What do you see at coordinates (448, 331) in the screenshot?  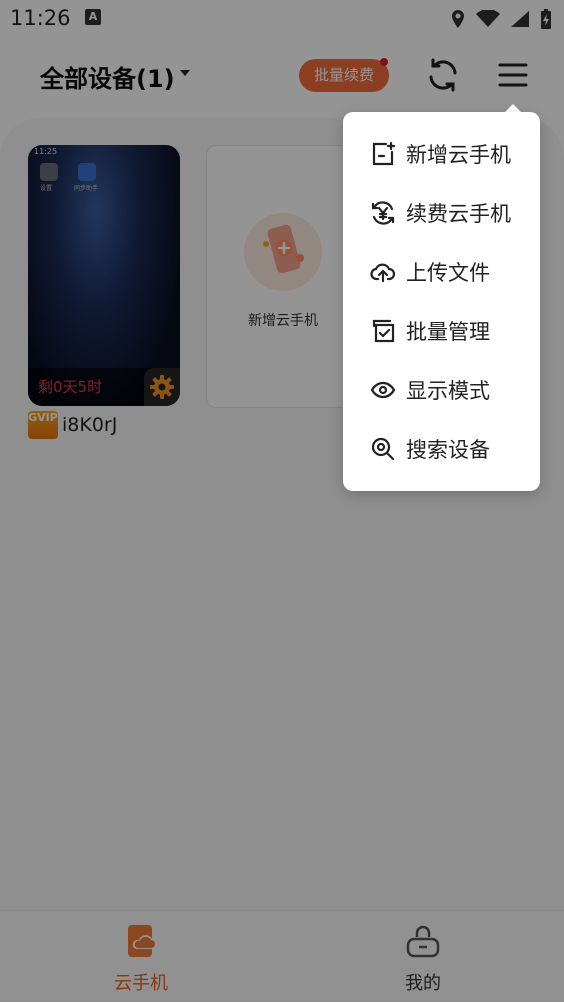 I see `menu-item-label: 批量管理` at bounding box center [448, 331].